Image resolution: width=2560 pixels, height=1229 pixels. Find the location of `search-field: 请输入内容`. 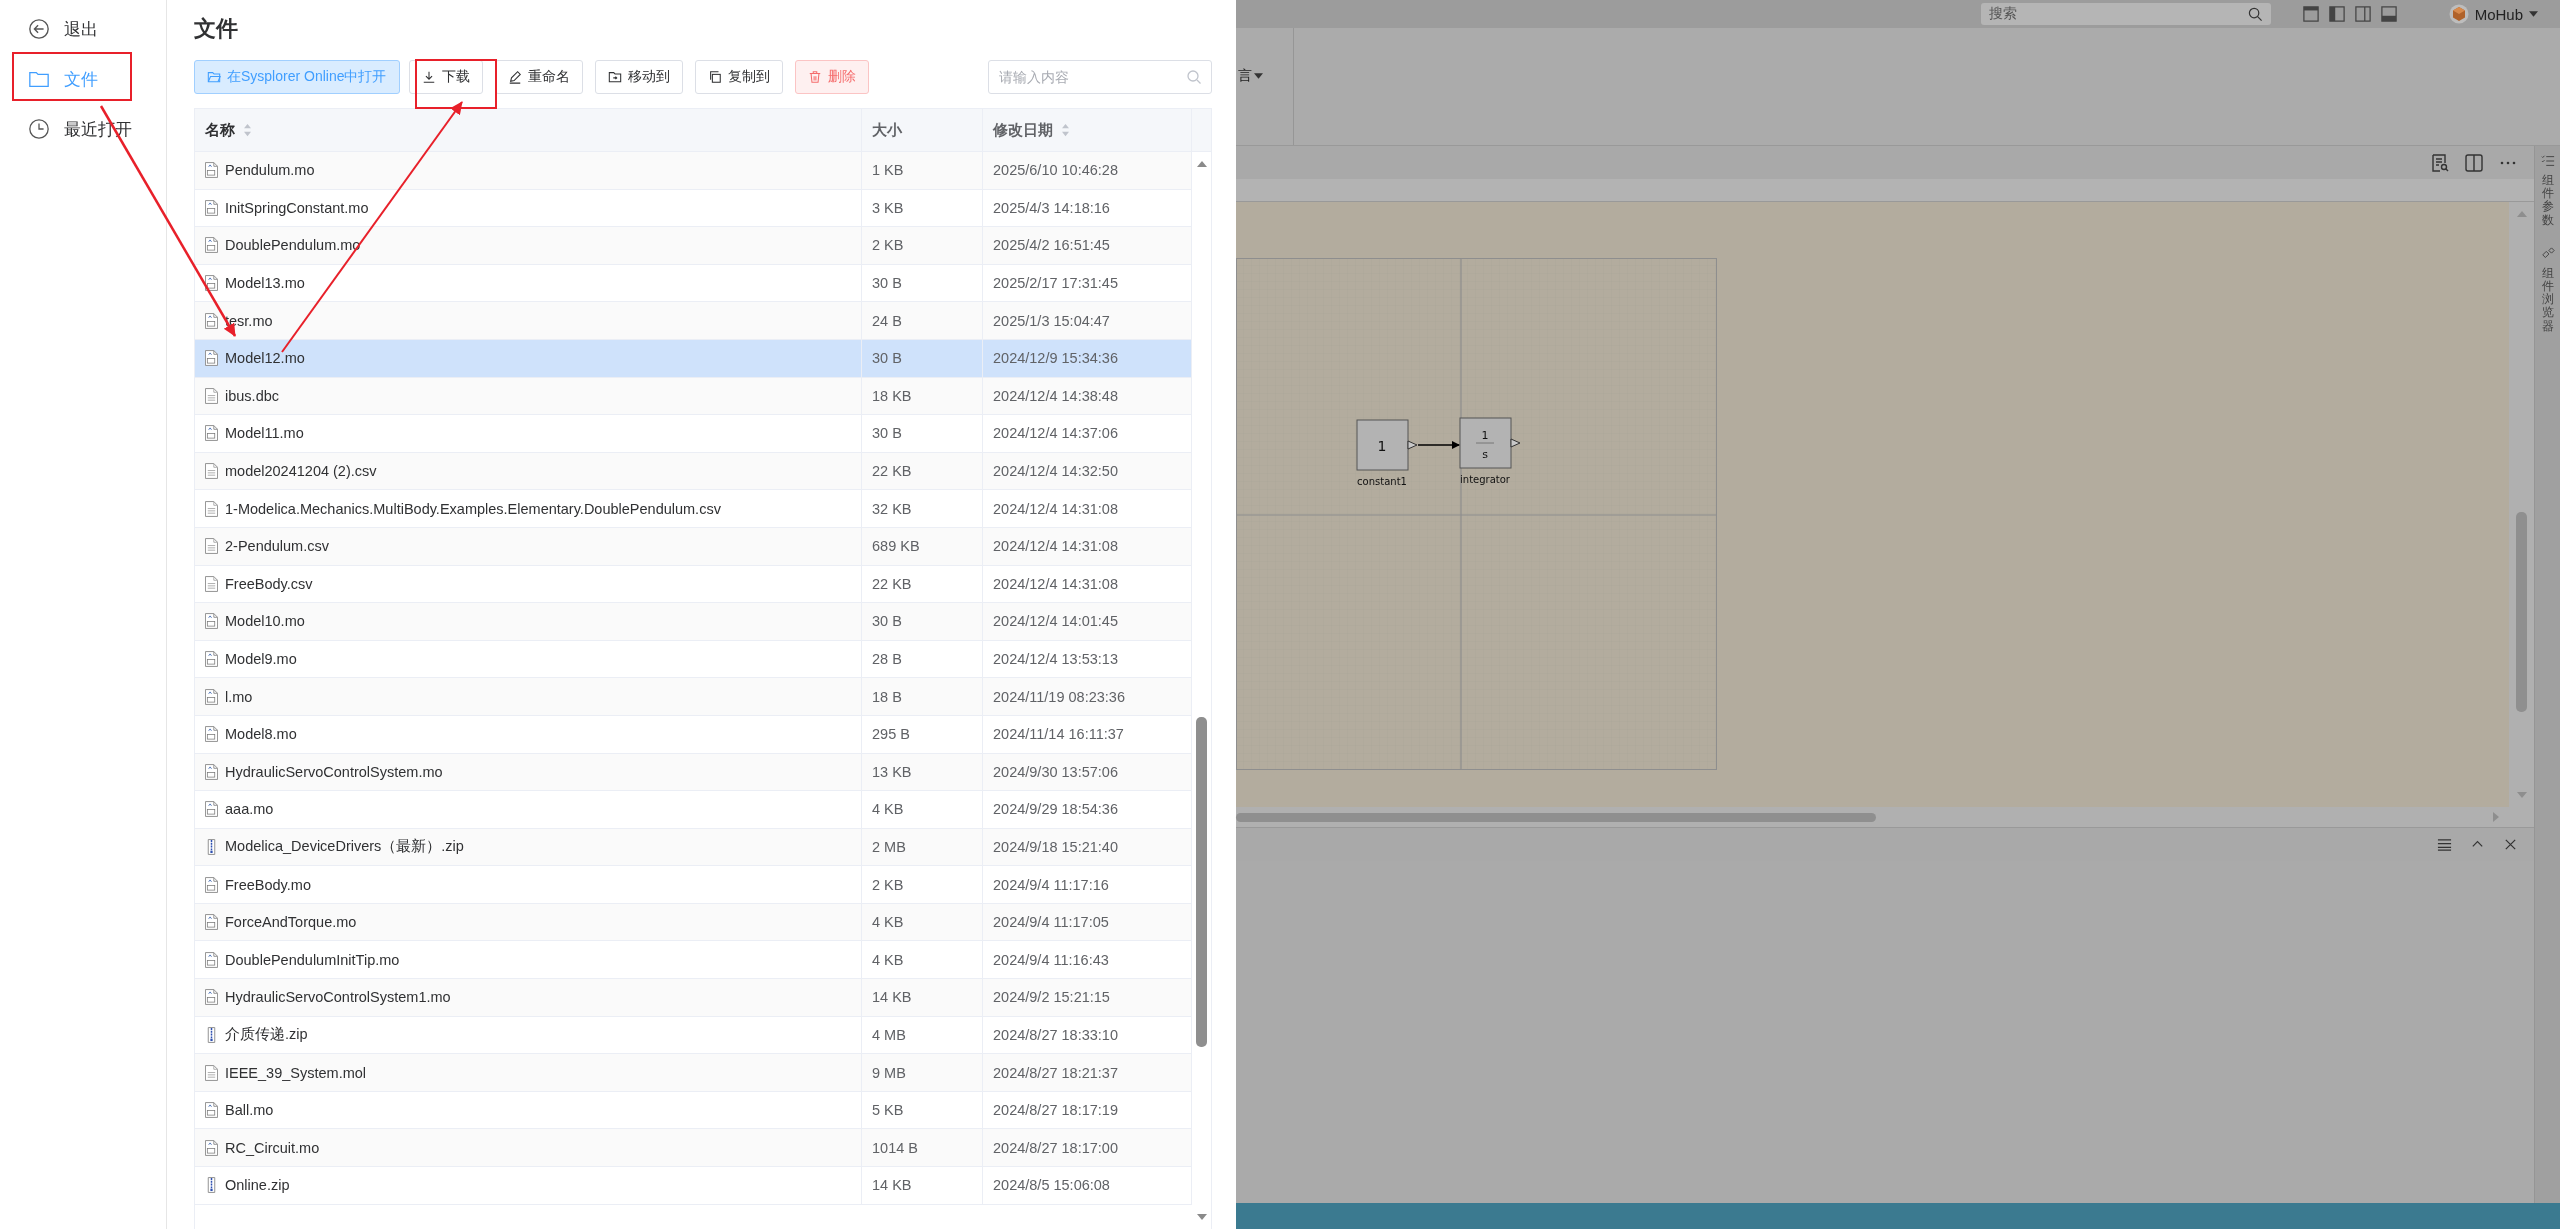

search-field: 请输入内容 is located at coordinates (1100, 77).